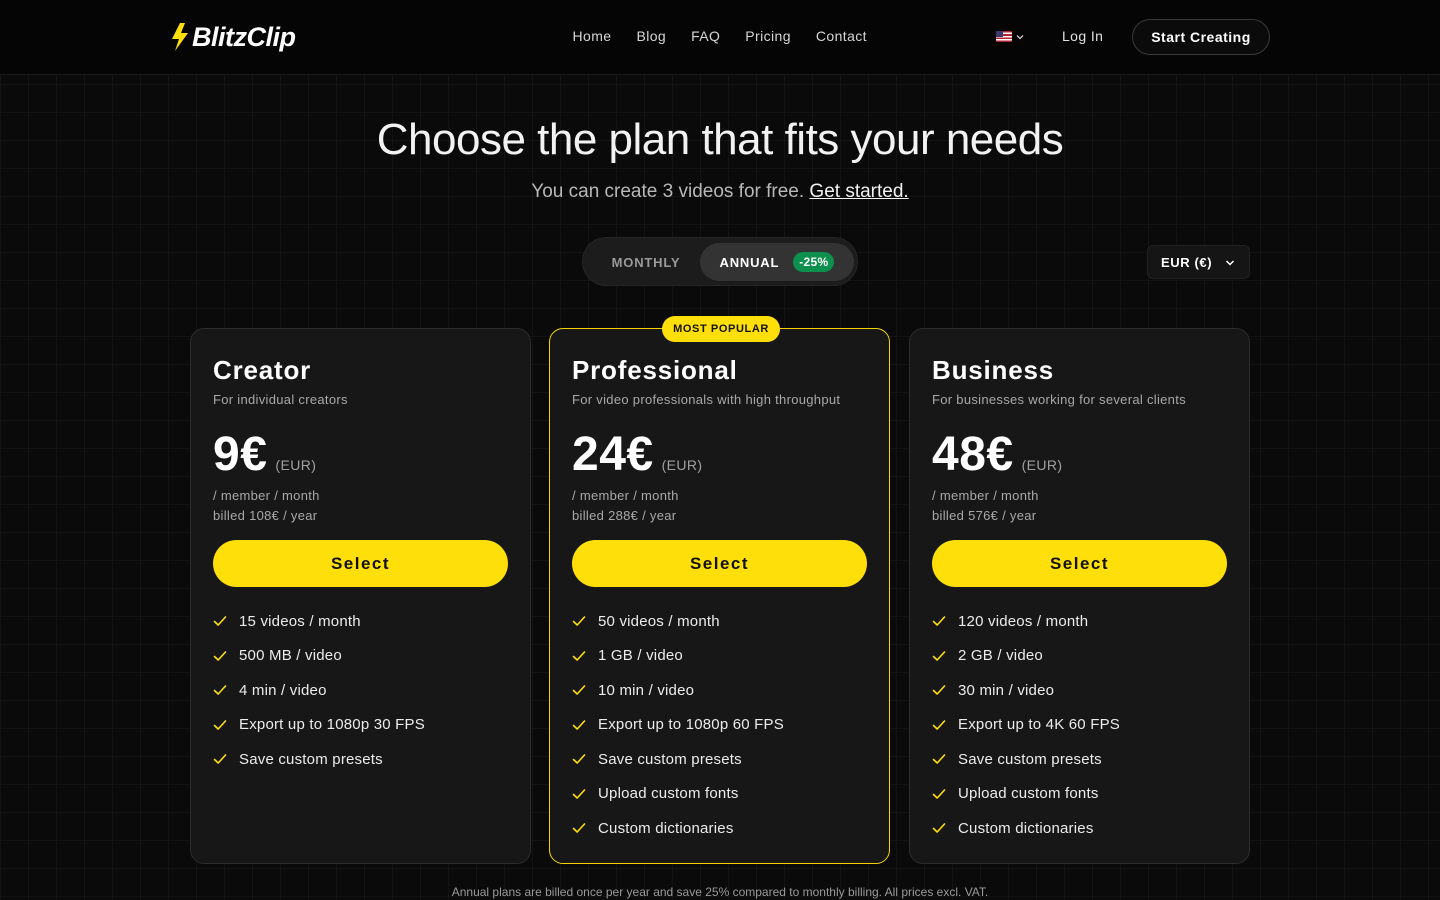 This screenshot has width=1440, height=900. I want to click on feature-item: 50 videos / month, so click(678, 621).